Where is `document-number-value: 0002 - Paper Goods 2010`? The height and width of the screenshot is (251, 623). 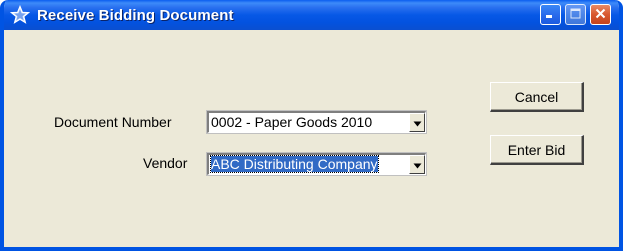 document-number-value: 0002 - Paper Goods 2010 is located at coordinates (292, 122).